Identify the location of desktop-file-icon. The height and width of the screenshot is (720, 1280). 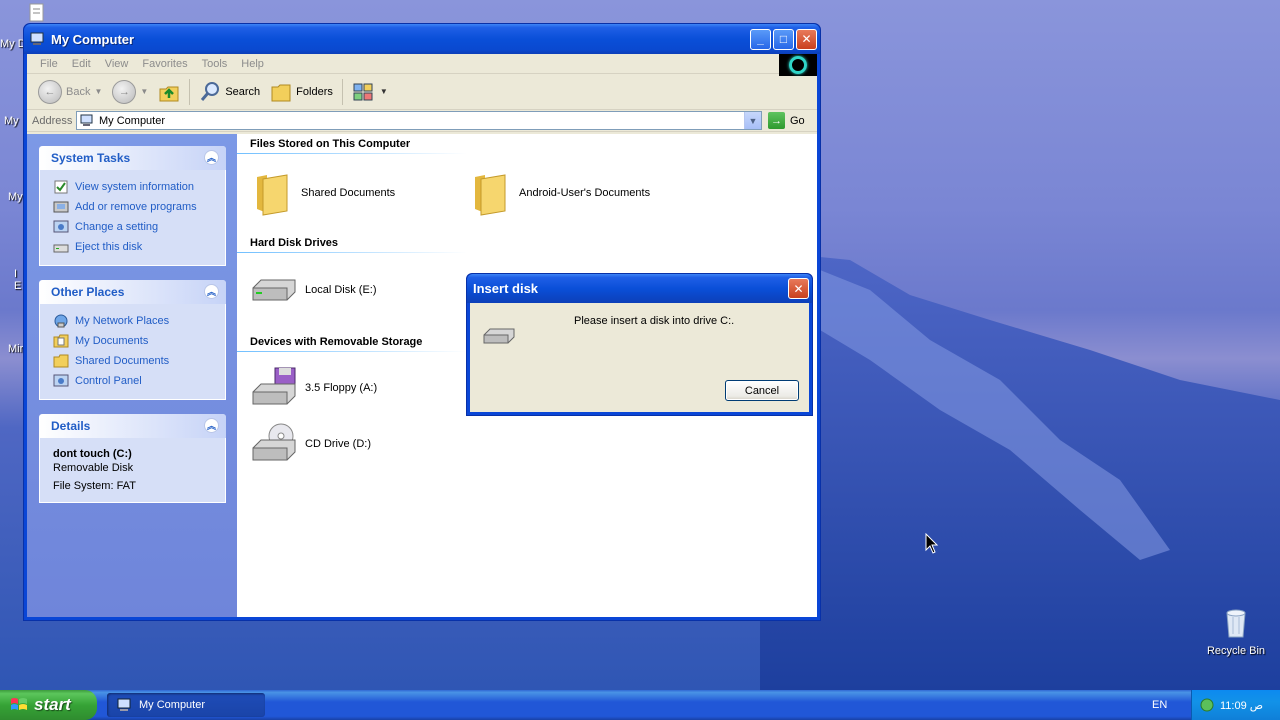
(37, 13).